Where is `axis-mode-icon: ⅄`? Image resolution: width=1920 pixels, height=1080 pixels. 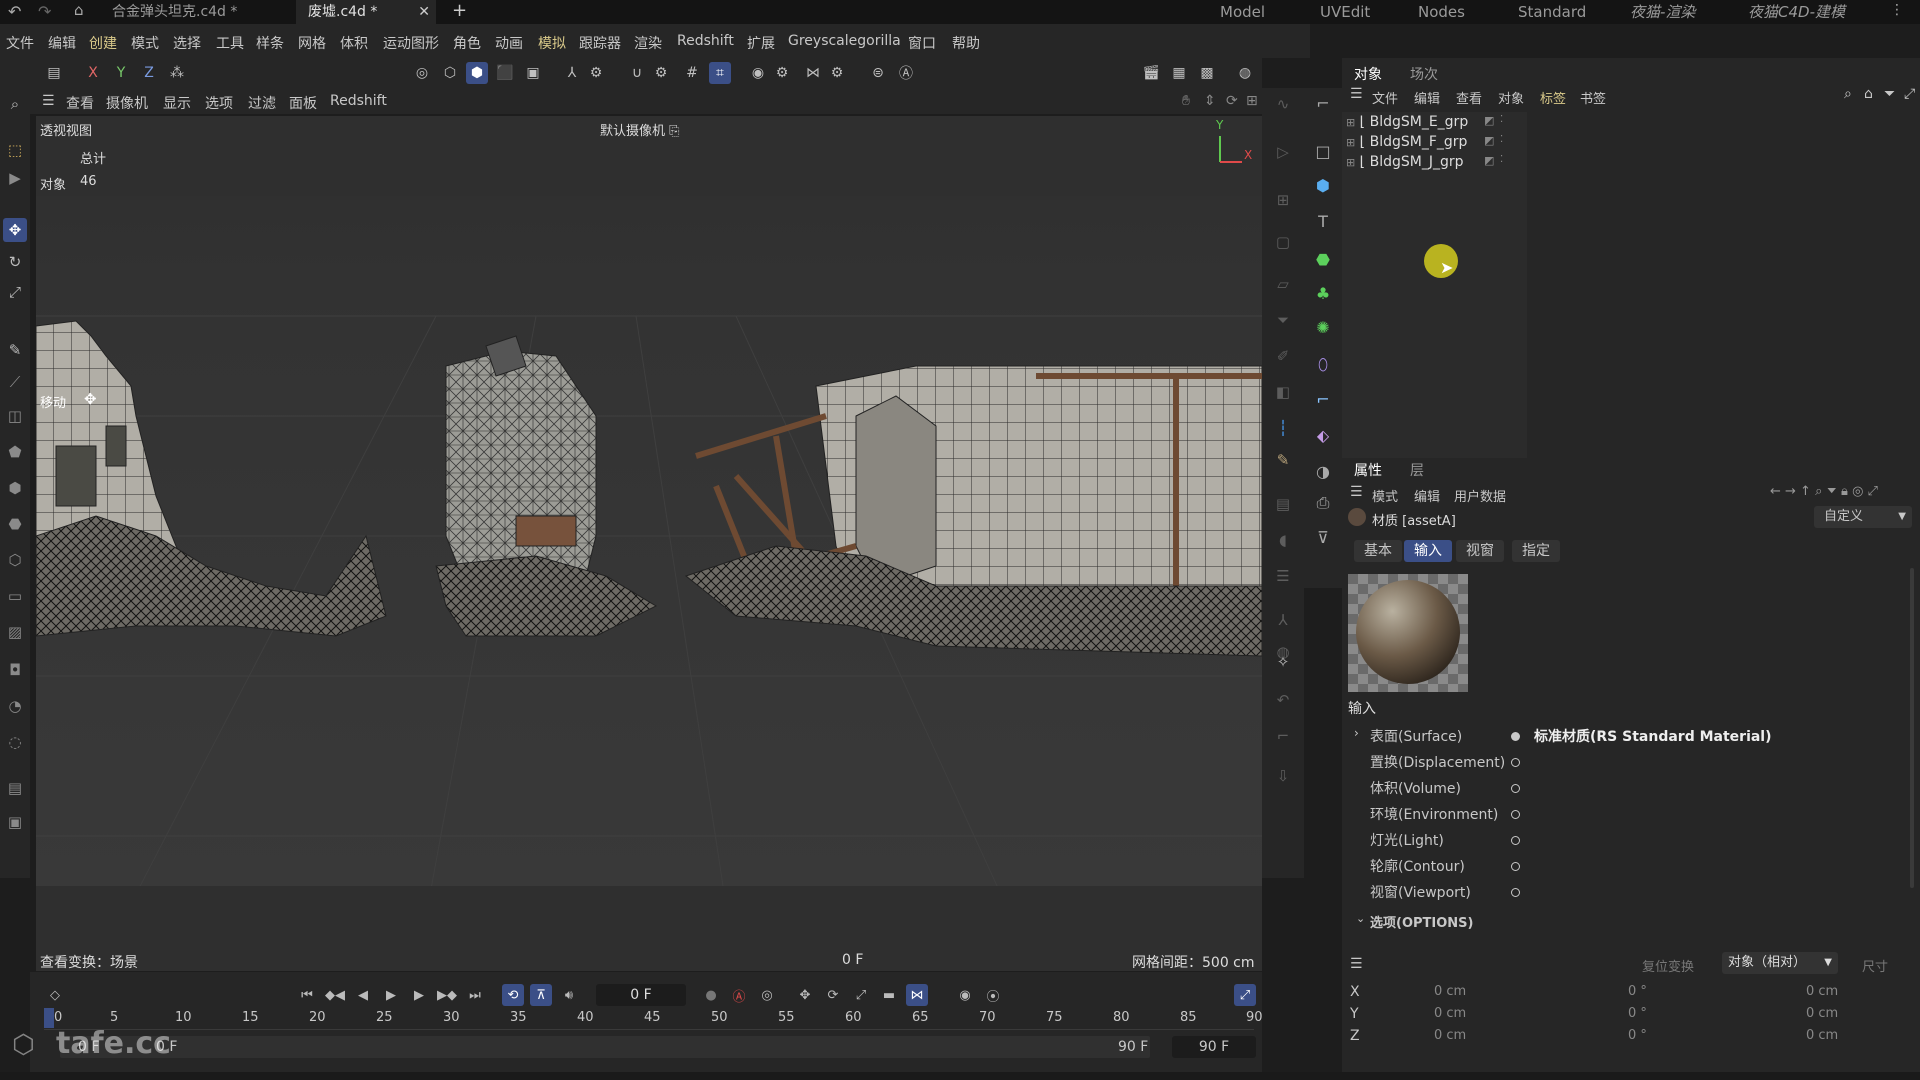 axis-mode-icon: ⅄ is located at coordinates (572, 73).